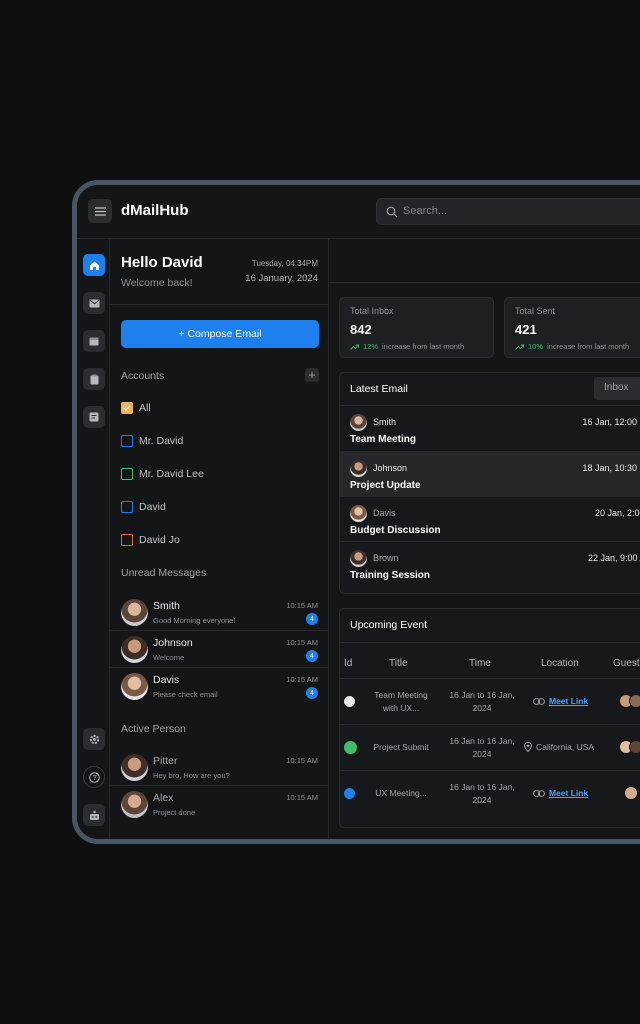 This screenshot has height=1024, width=640. What do you see at coordinates (155, 210) in the screenshot?
I see `app-title: dMailHub` at bounding box center [155, 210].